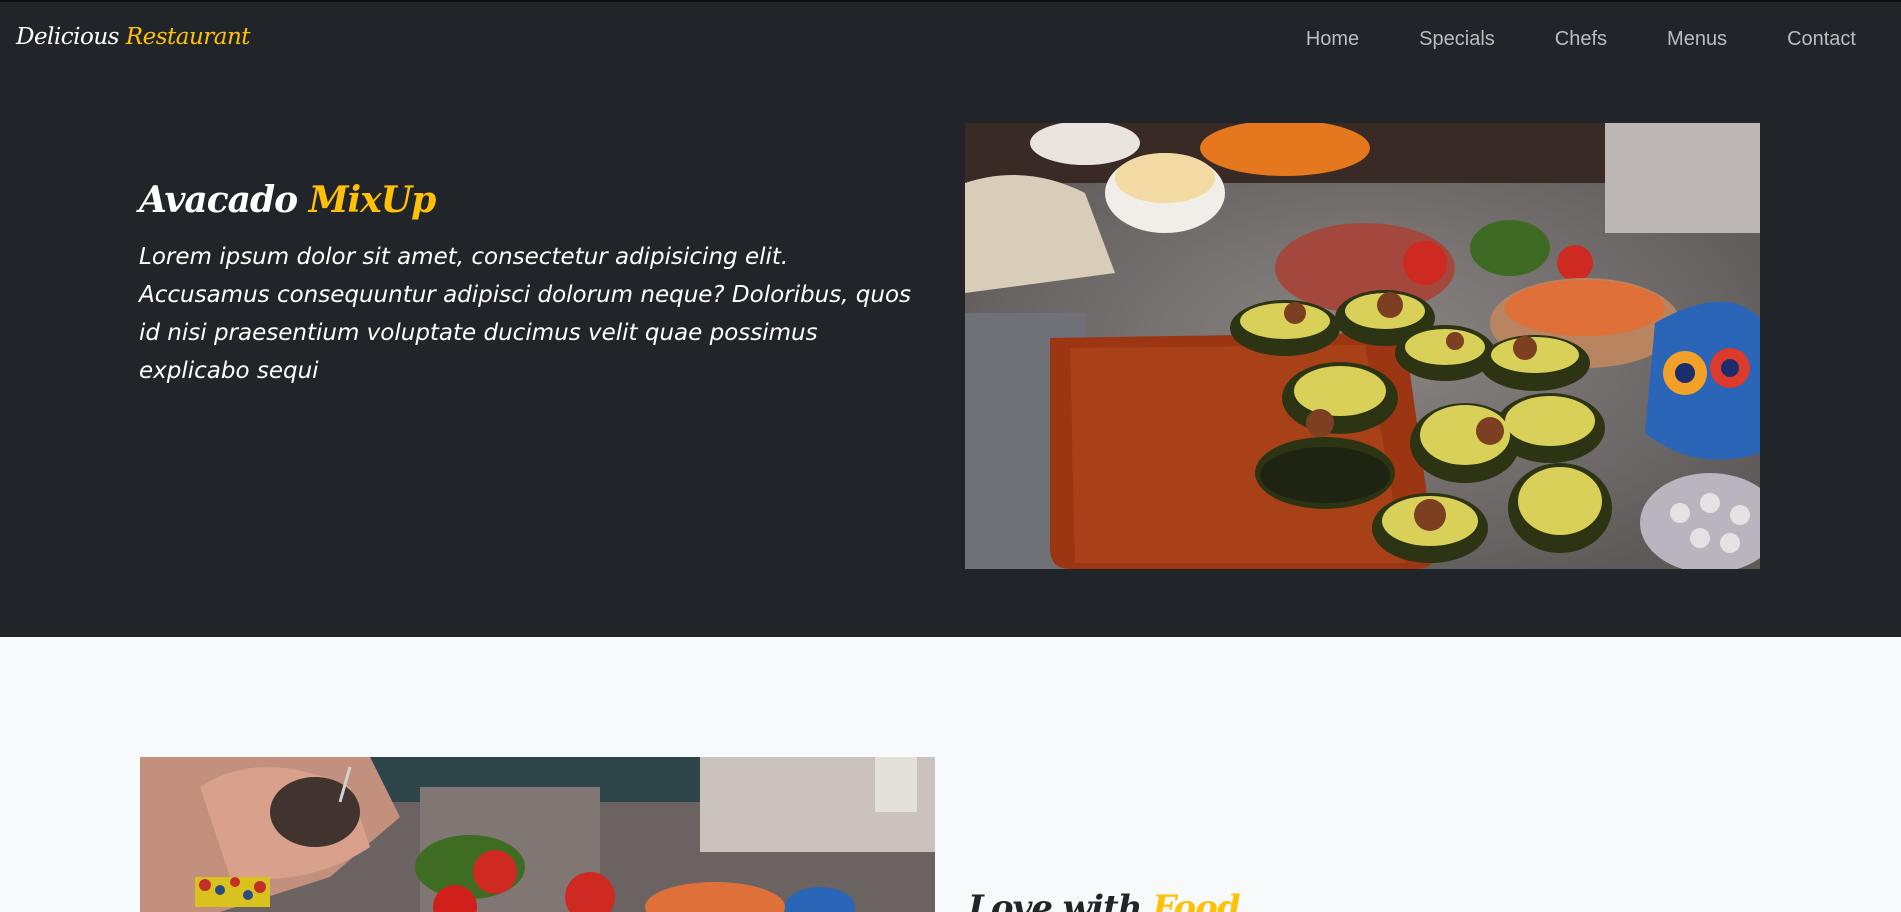 This screenshot has height=912, width=1901. Describe the element at coordinates (1697, 39) in the screenshot. I see `nav-link-menus: Menus` at that location.